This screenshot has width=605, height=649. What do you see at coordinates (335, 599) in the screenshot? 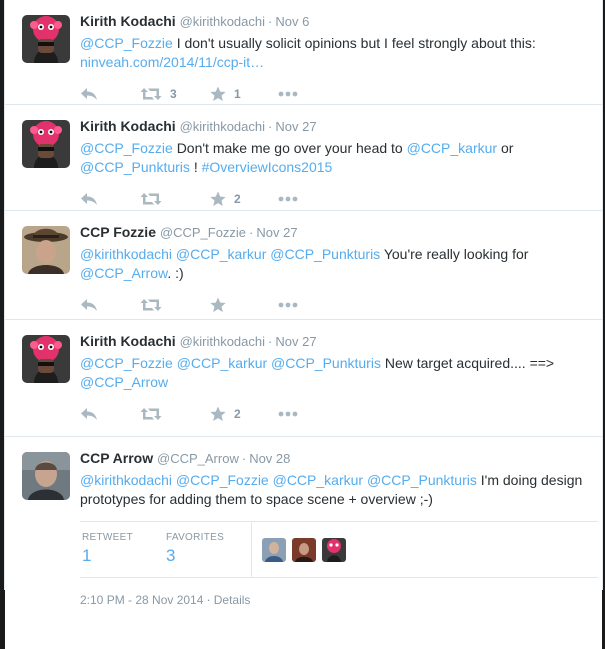
I see `tweet-footer: 2:10 PM - 28 Nov 2014 · Details` at bounding box center [335, 599].